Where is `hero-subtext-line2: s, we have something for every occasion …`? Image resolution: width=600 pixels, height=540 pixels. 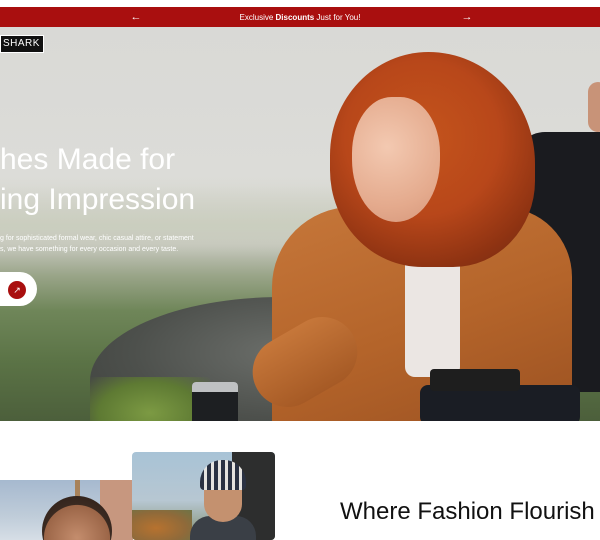
hero-subtext-line2: s, we have something for every occasion … is located at coordinates (89, 249).